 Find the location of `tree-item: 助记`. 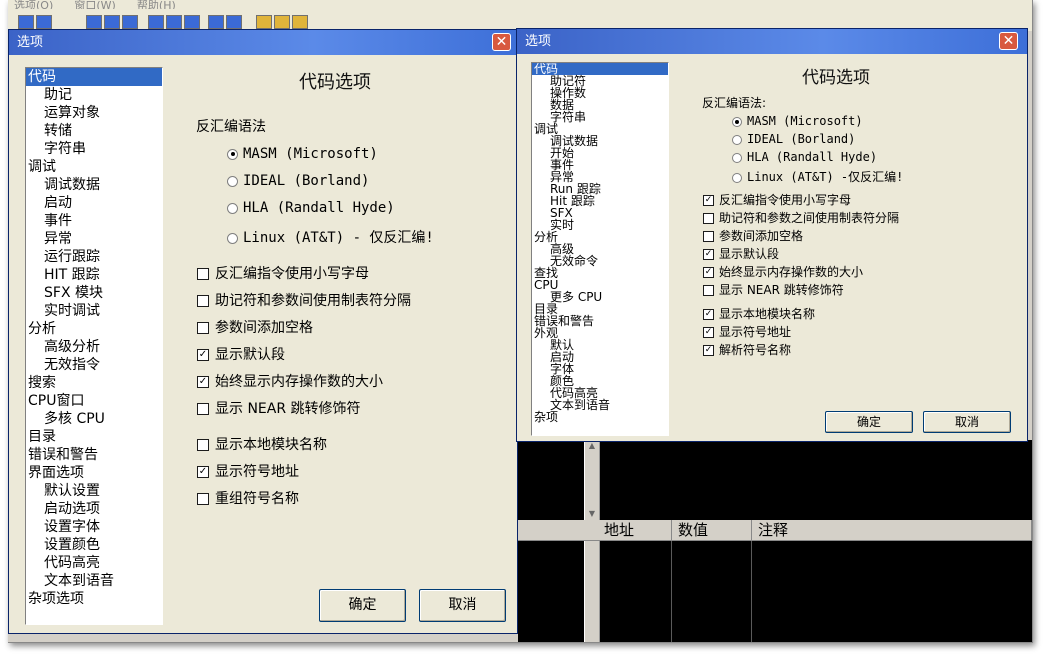

tree-item: 助记 is located at coordinates (94, 95).